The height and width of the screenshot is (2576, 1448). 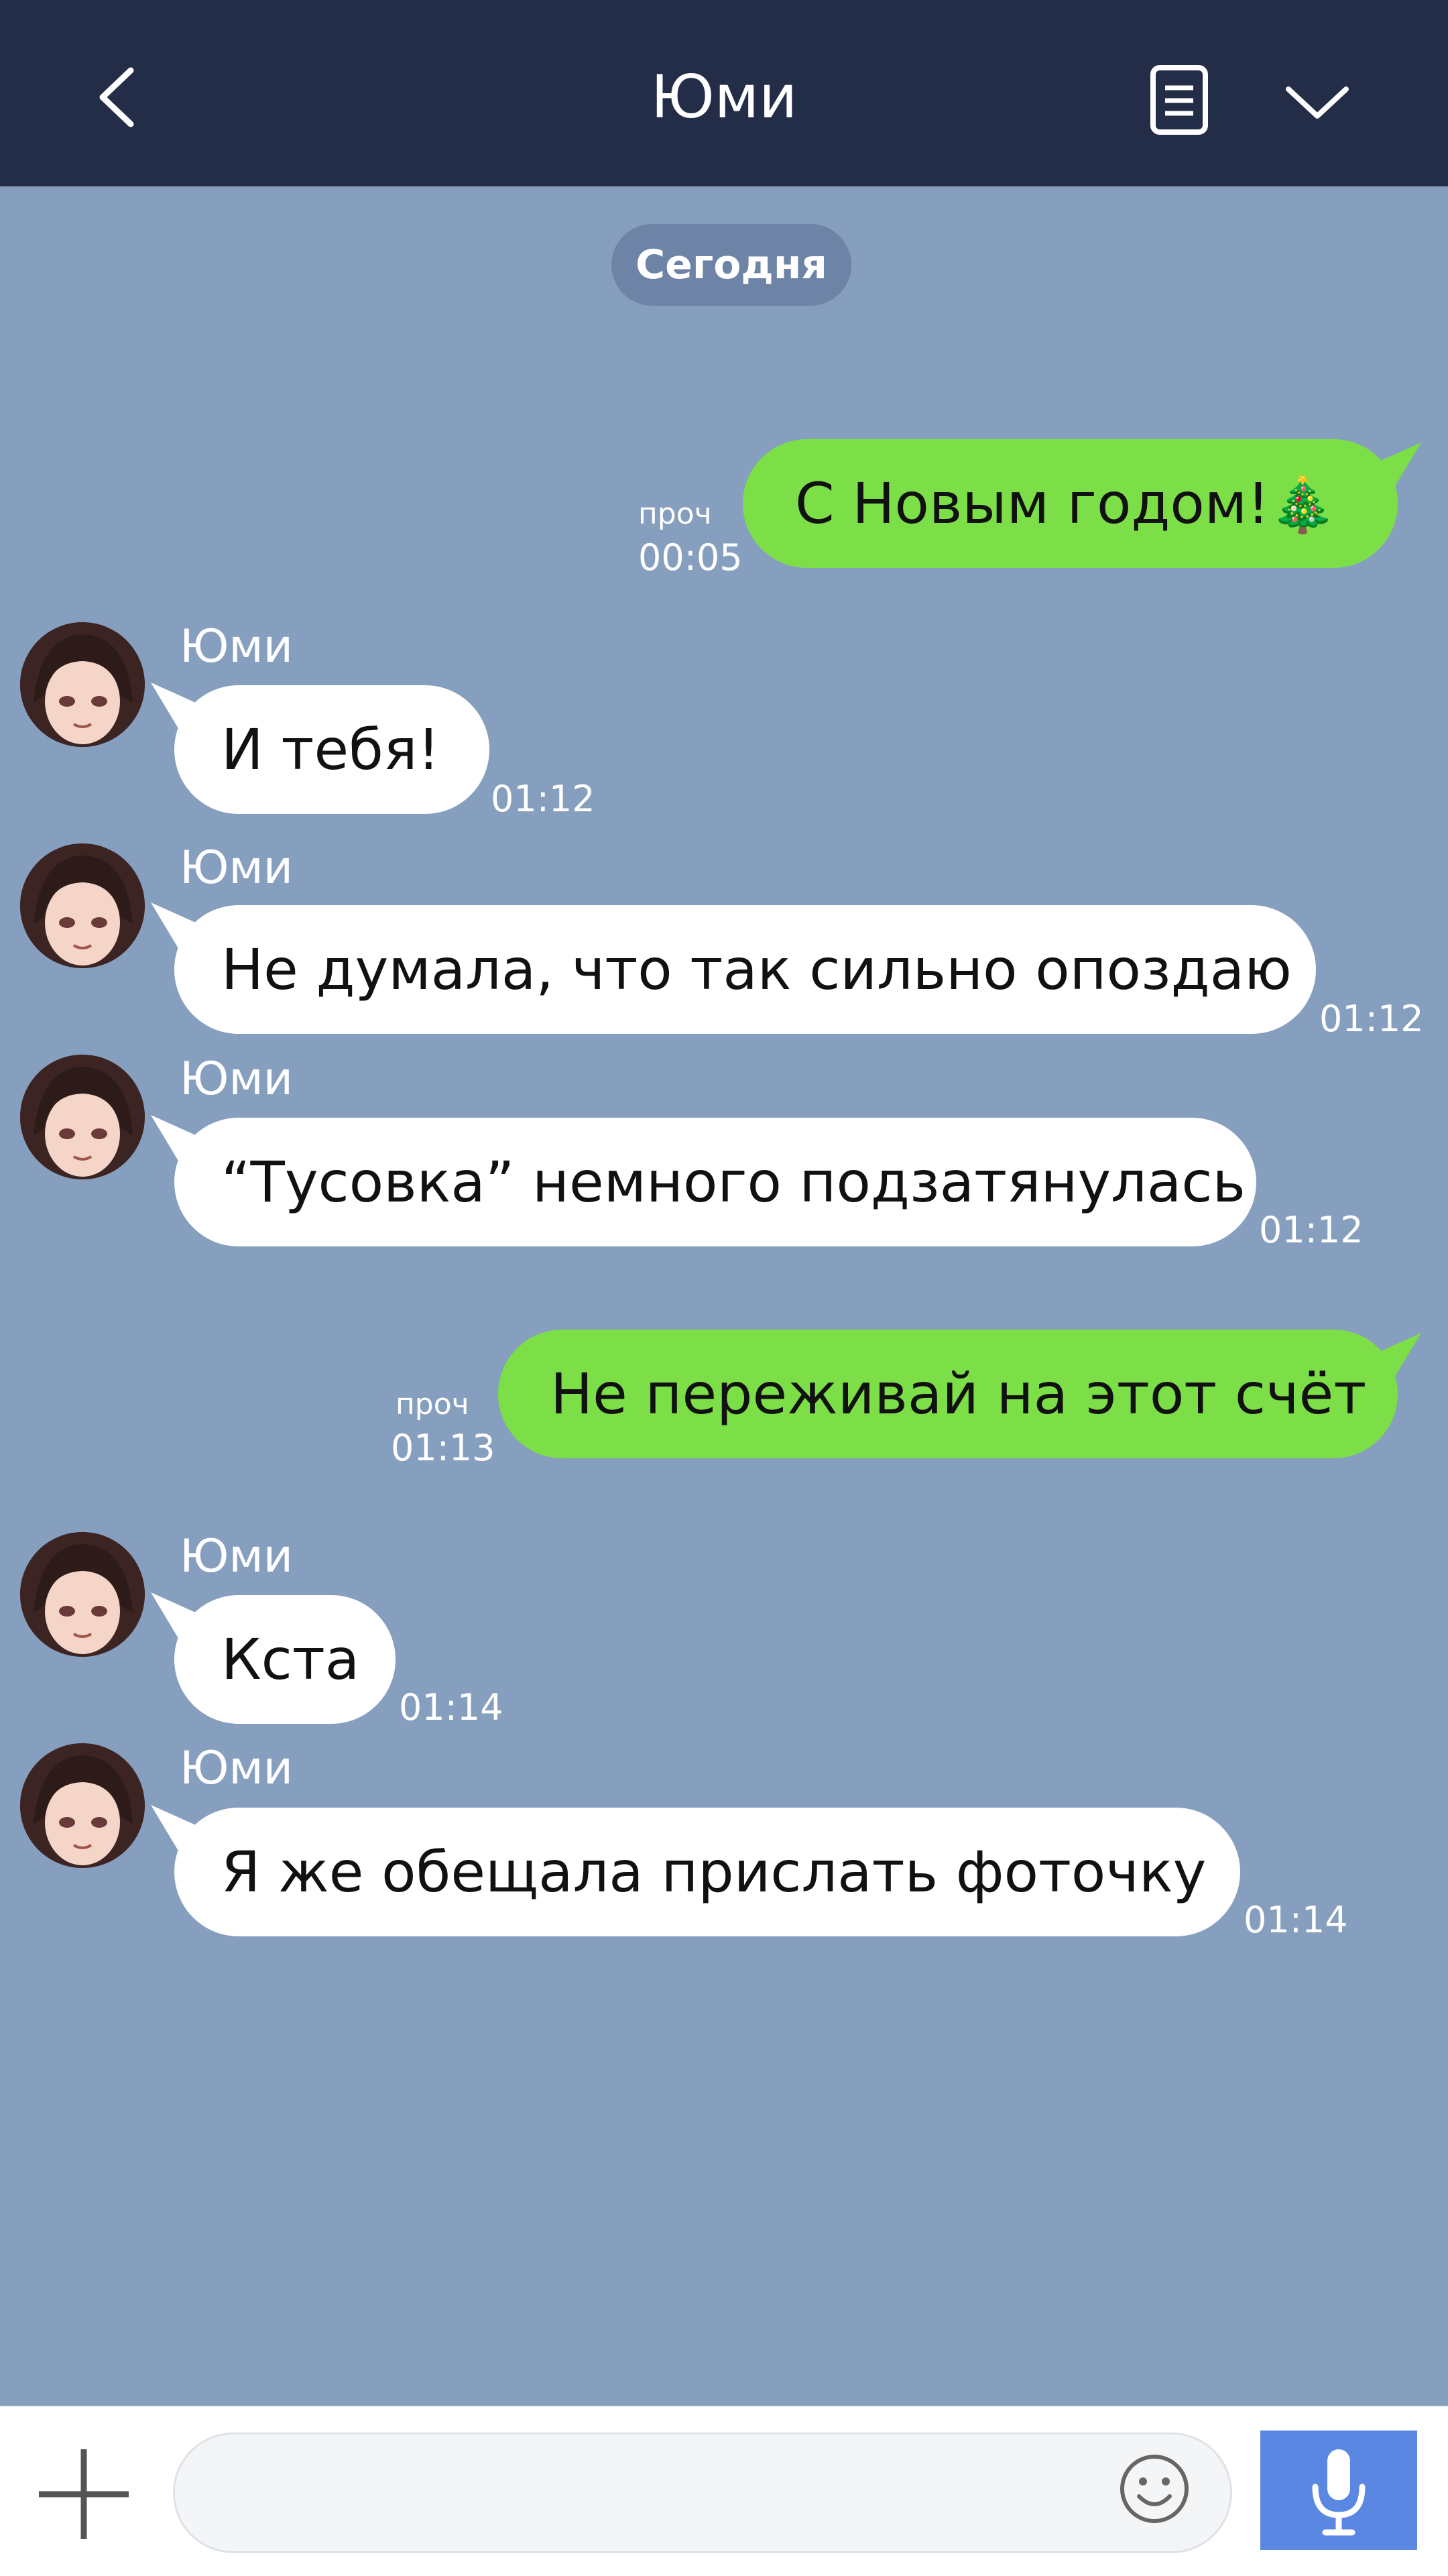 I want to click on notes-icon, so click(x=1179, y=100).